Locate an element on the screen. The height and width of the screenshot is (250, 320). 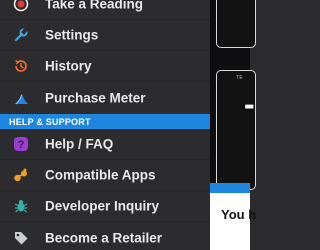
menu-item-purchase-meter: Purchase Meter is located at coordinates (105, 97).